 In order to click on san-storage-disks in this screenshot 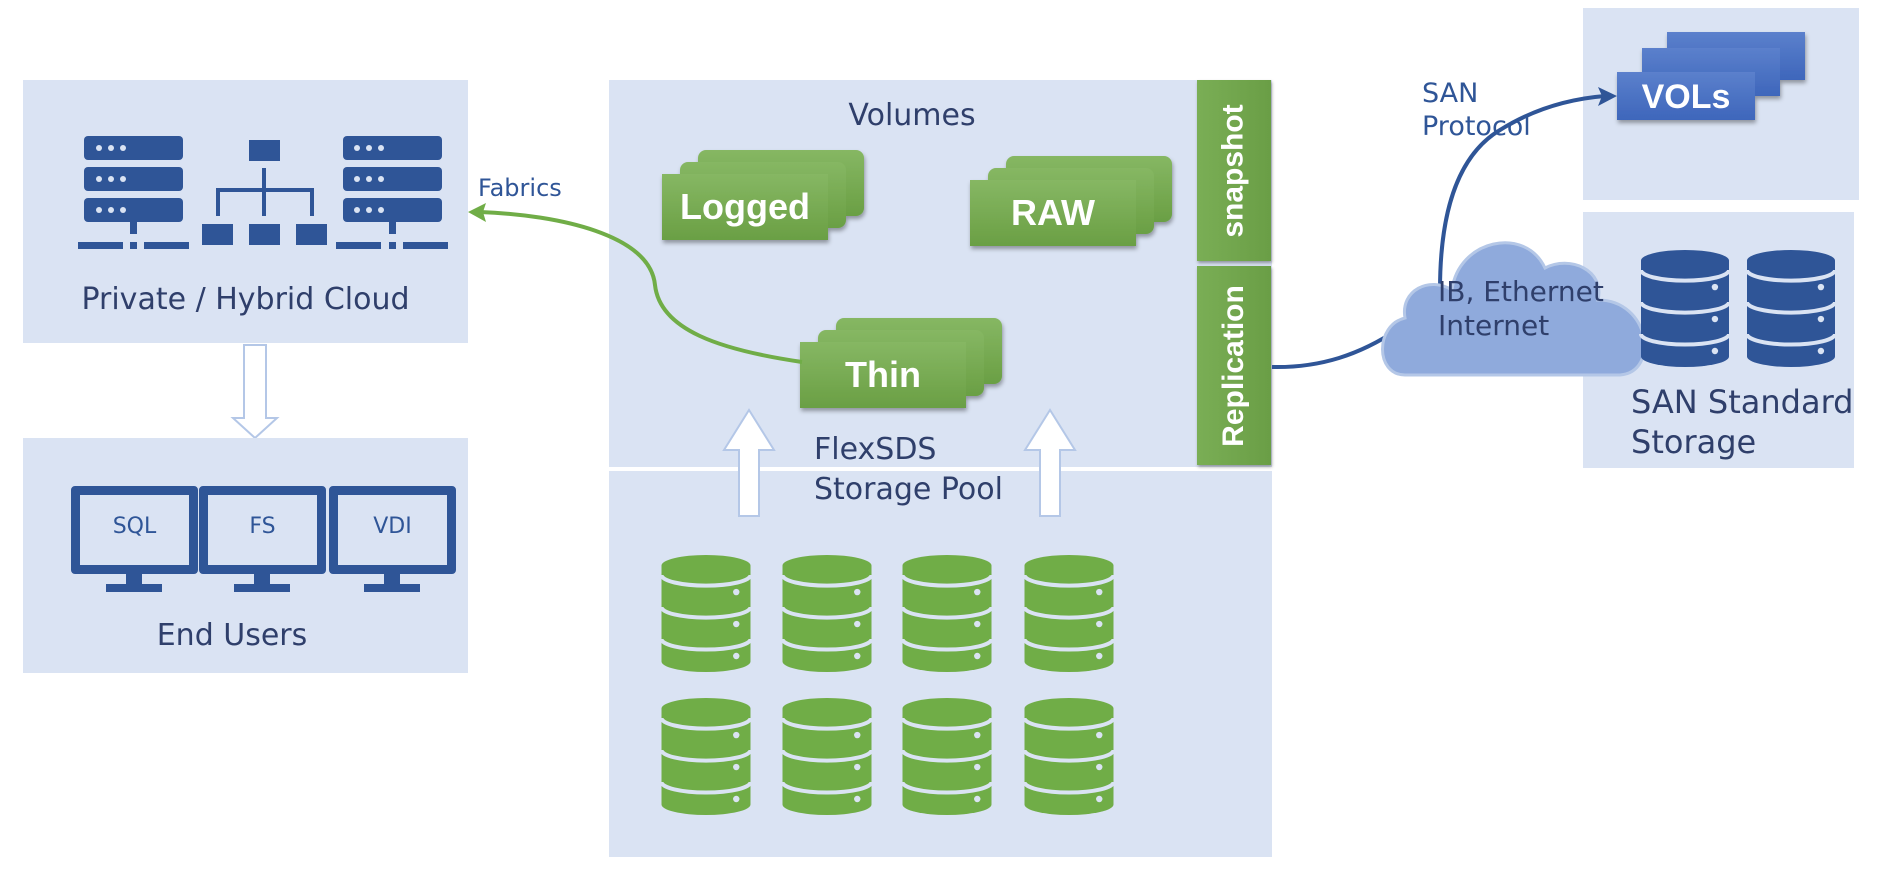, I will do `click(1738, 308)`.